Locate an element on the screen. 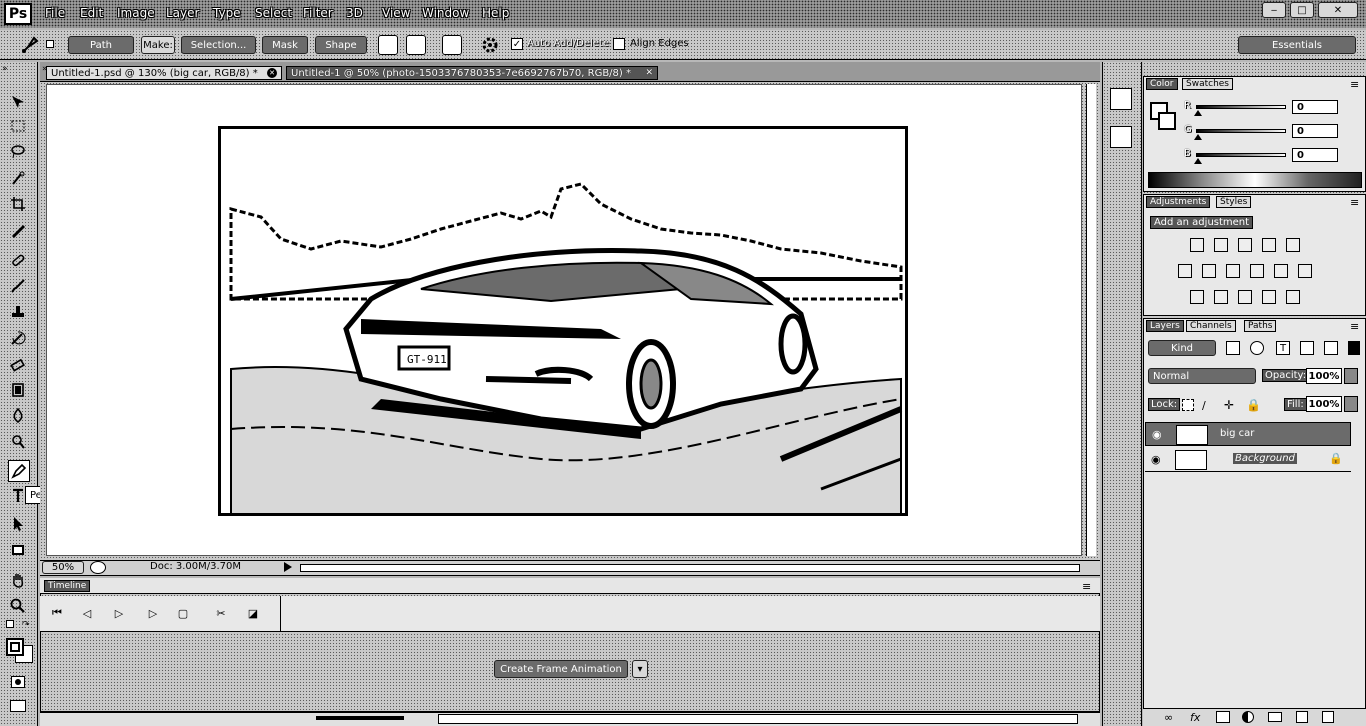 The height and width of the screenshot is (726, 1366). status-menu-arrow-icon is located at coordinates (288, 567).